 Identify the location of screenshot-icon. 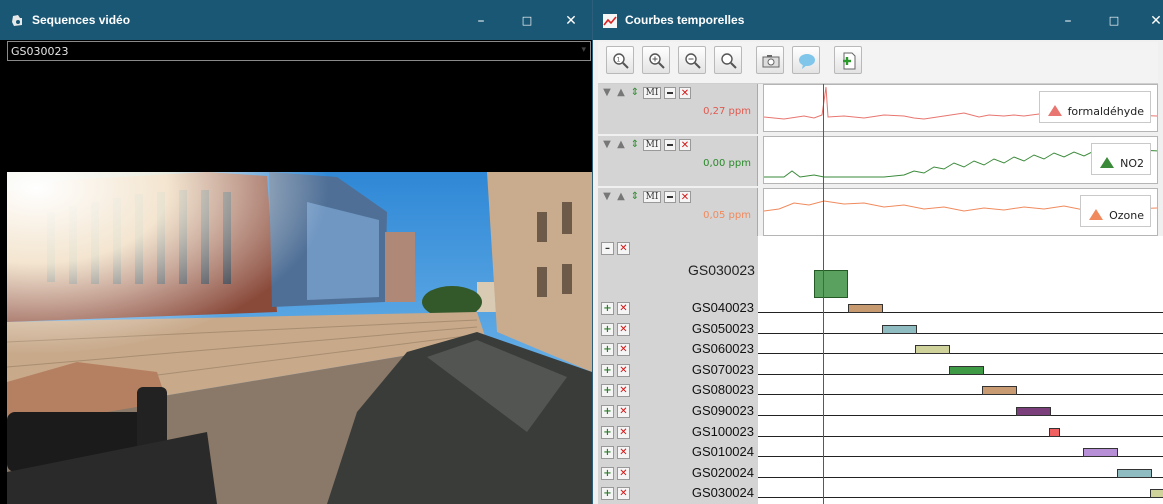
(771, 61).